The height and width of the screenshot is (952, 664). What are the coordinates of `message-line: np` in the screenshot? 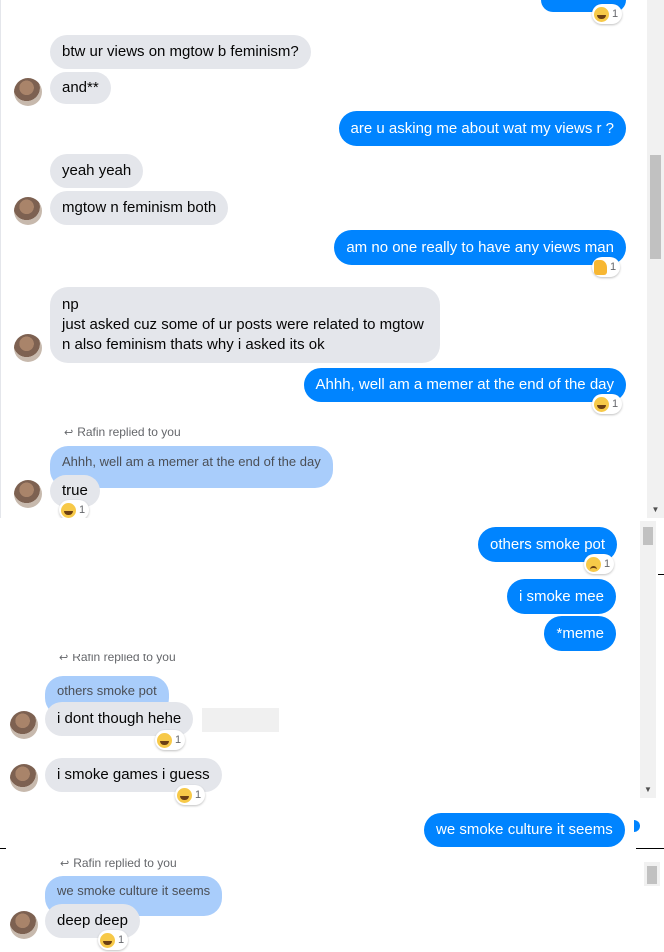 It's located at (70, 304).